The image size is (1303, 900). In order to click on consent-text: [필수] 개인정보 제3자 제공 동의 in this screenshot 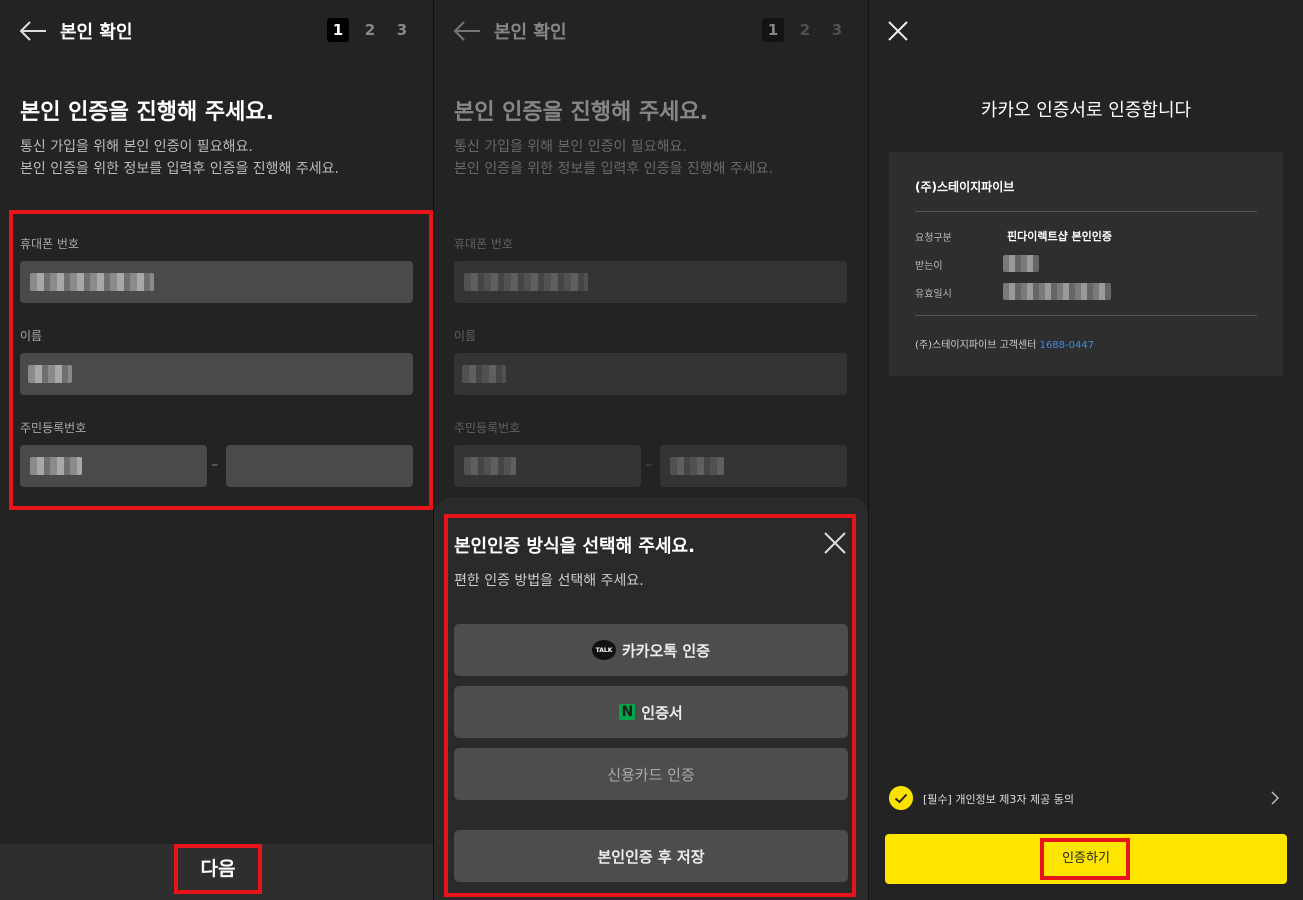, I will do `click(999, 799)`.